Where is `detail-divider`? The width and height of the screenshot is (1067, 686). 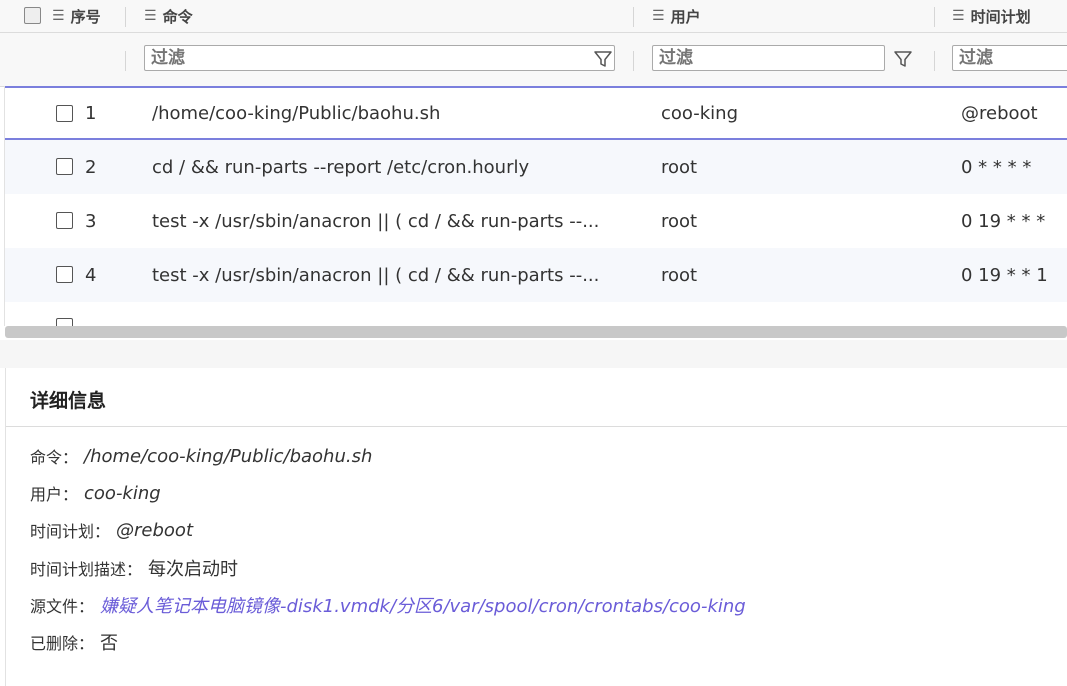 detail-divider is located at coordinates (536, 426).